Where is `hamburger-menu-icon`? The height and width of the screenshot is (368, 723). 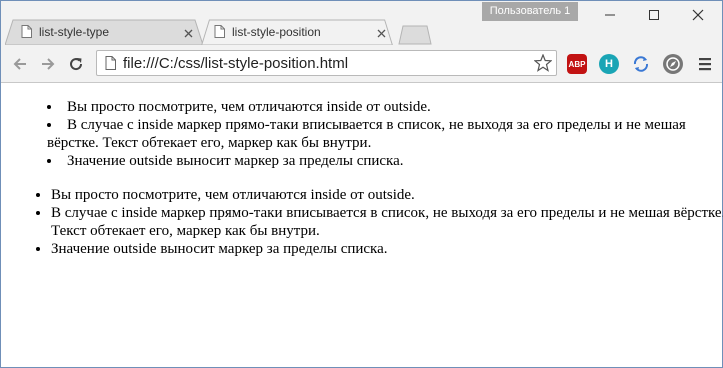 hamburger-menu-icon is located at coordinates (705, 64).